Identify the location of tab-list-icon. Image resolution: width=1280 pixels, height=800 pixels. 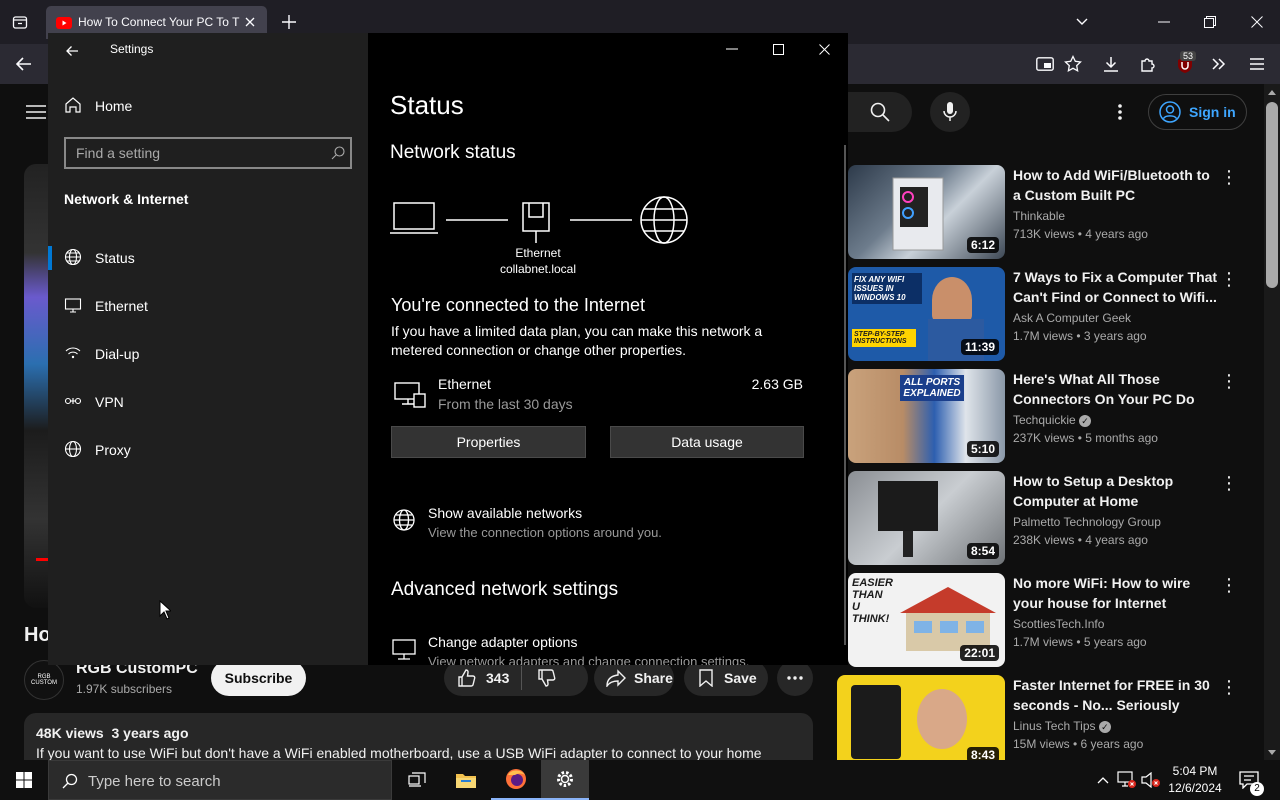
(20, 22).